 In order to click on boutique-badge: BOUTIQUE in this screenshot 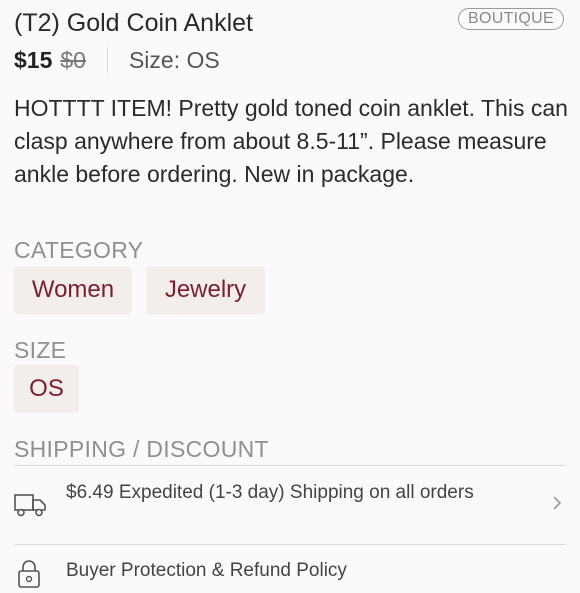, I will do `click(511, 19)`.